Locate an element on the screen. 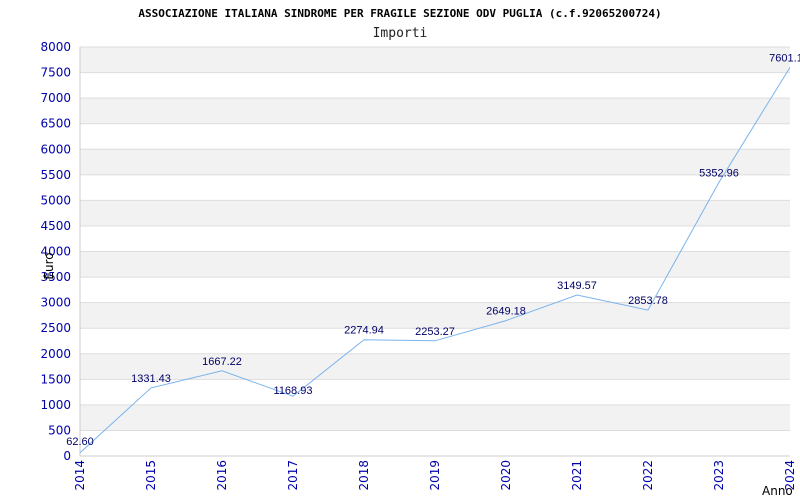 This screenshot has height=500, width=800. data-label: 2649.18 is located at coordinates (506, 312).